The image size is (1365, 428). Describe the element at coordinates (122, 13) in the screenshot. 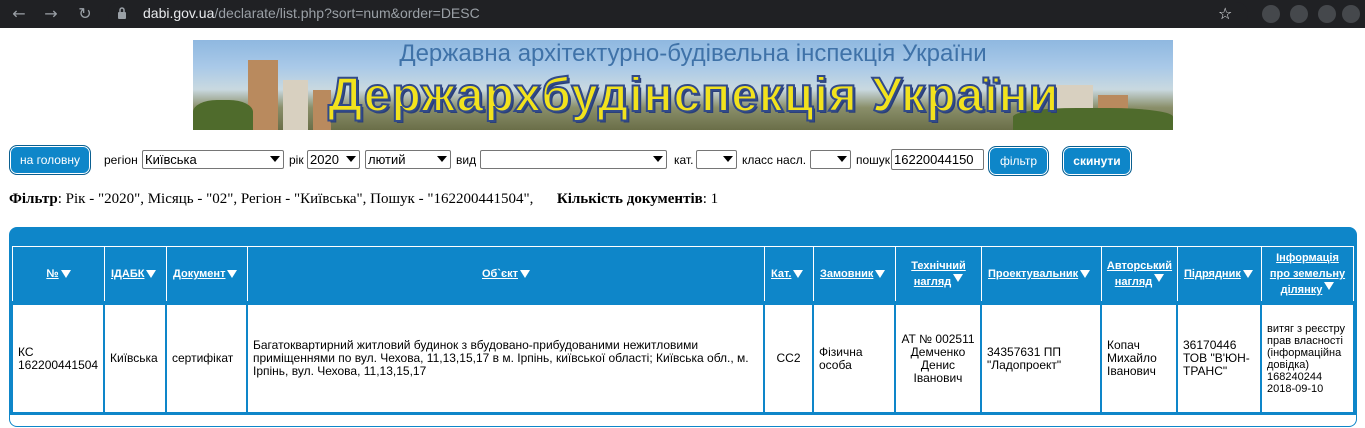

I see `lock-icon` at that location.